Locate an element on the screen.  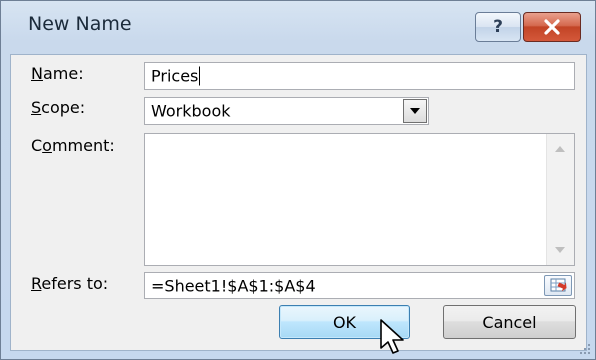
close-icon is located at coordinates (552, 27).